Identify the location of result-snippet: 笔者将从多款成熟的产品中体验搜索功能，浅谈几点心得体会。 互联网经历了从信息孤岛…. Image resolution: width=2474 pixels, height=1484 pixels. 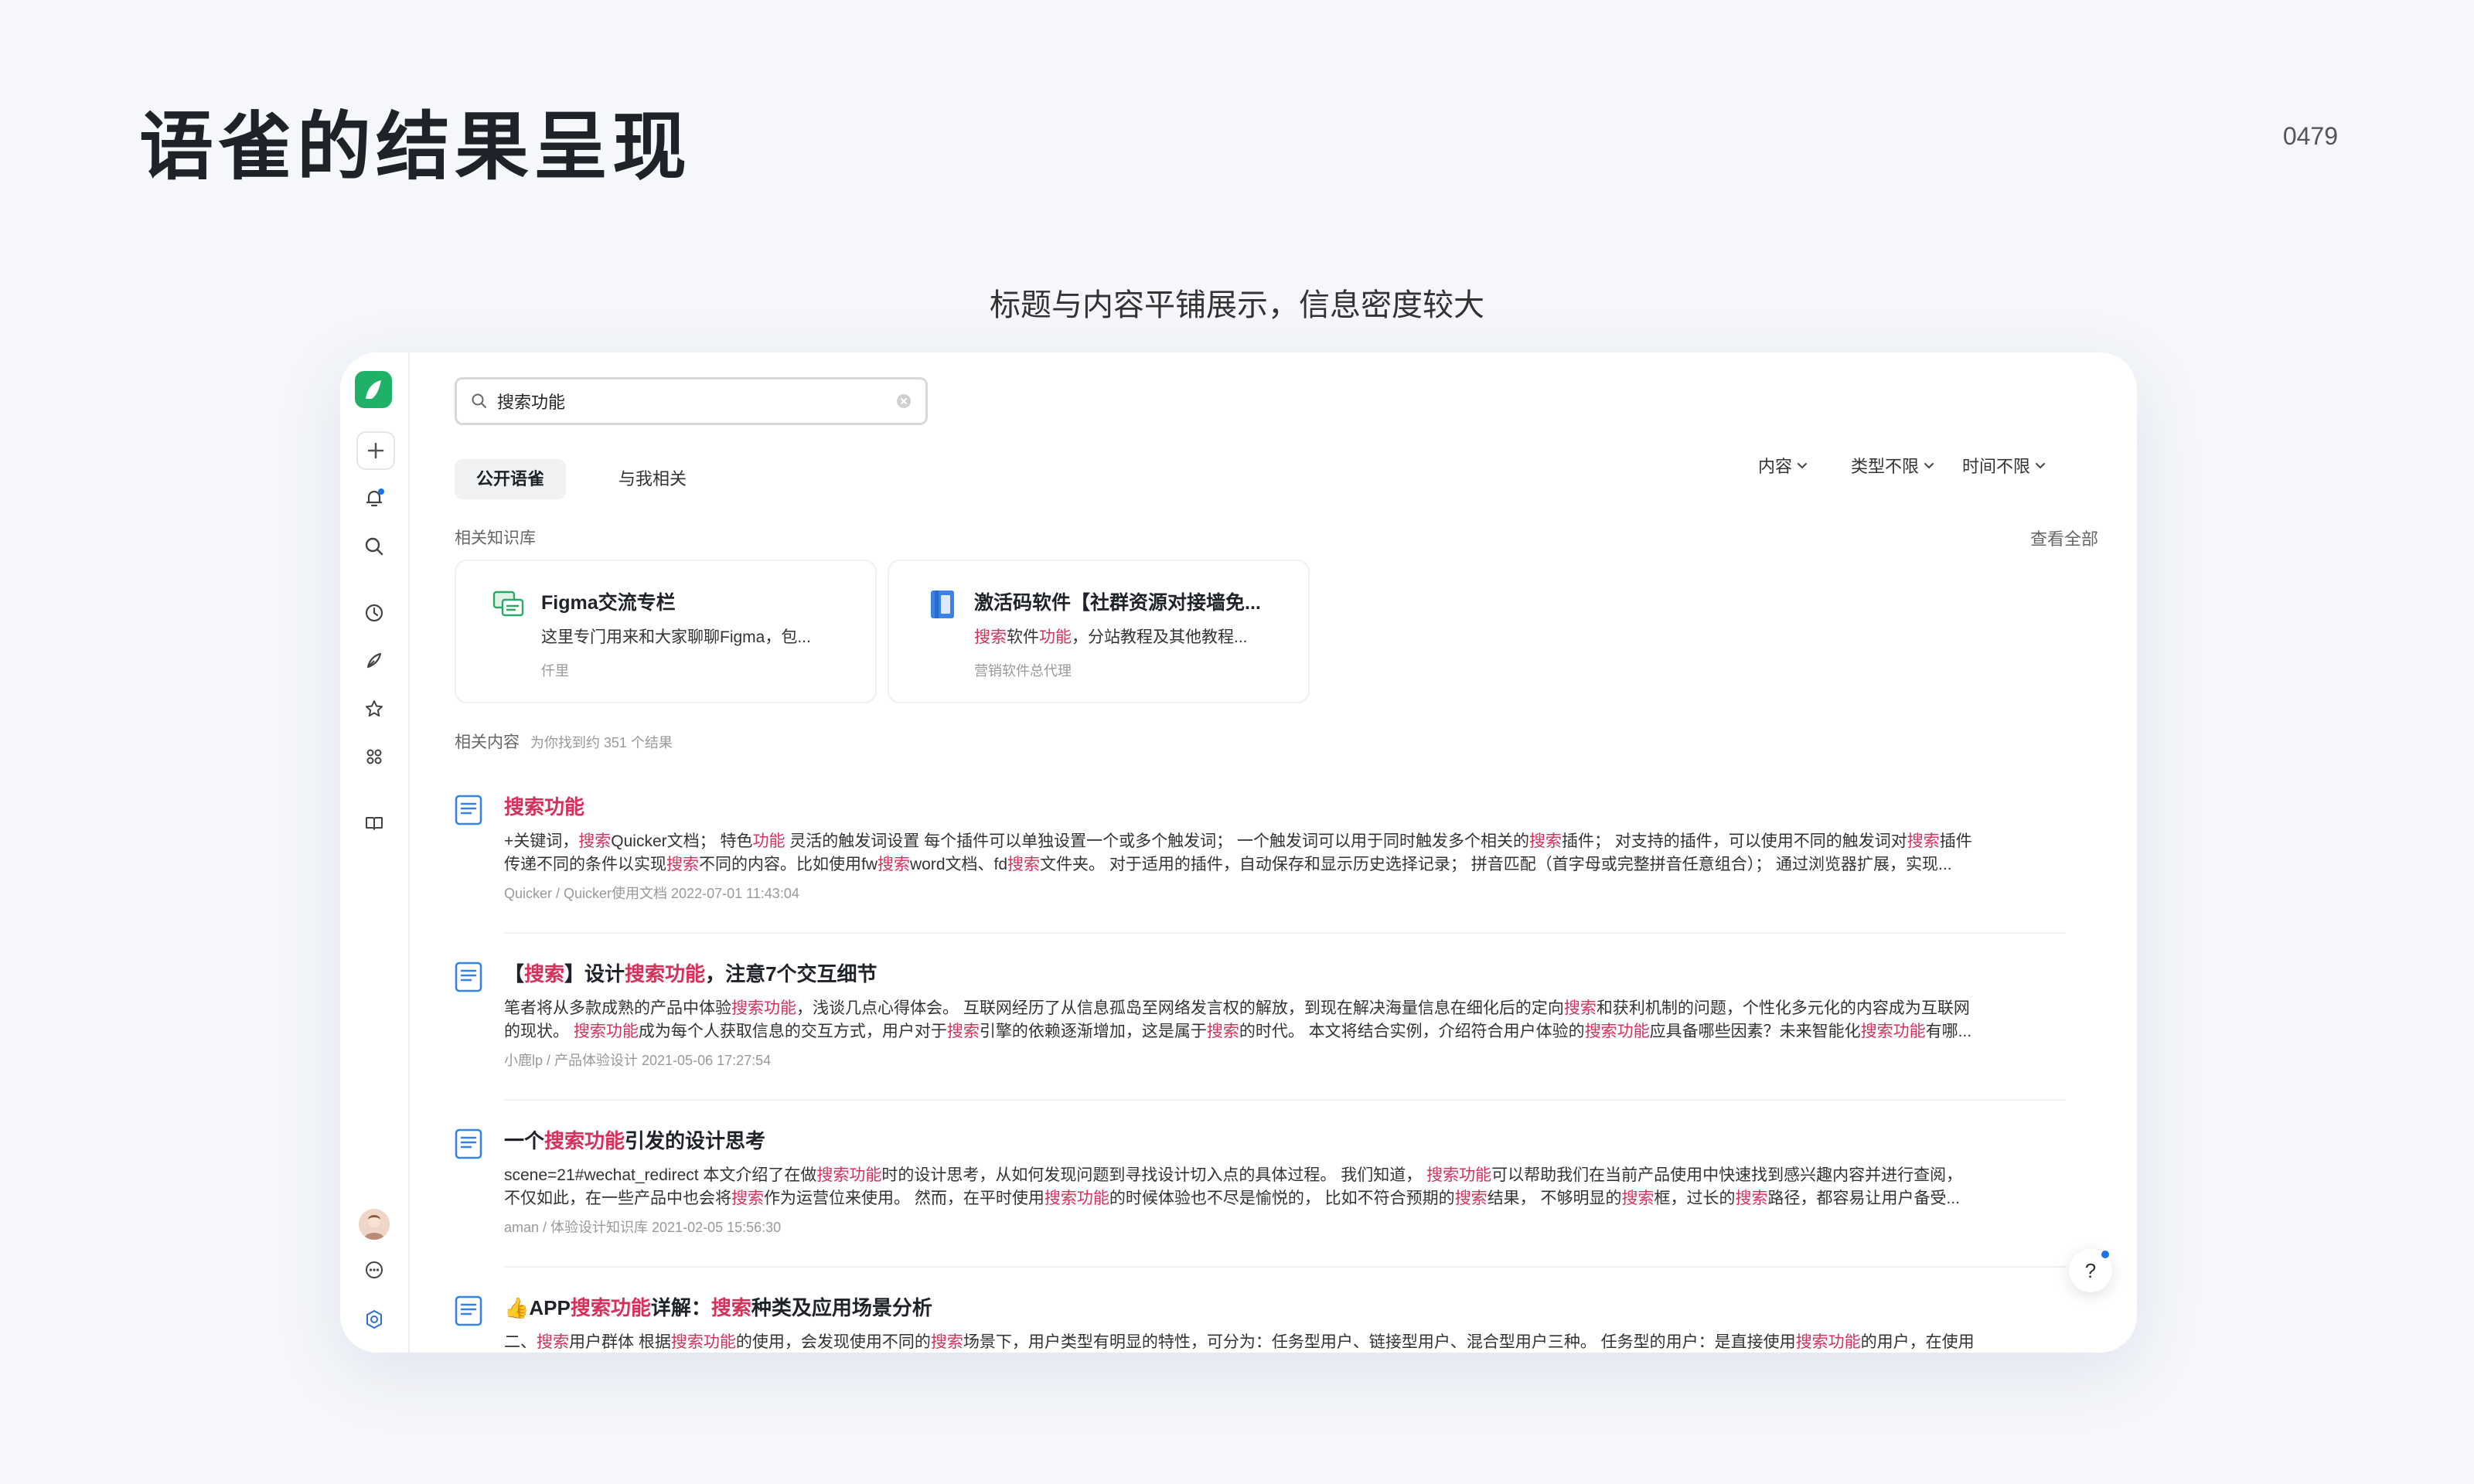
(1285, 1007).